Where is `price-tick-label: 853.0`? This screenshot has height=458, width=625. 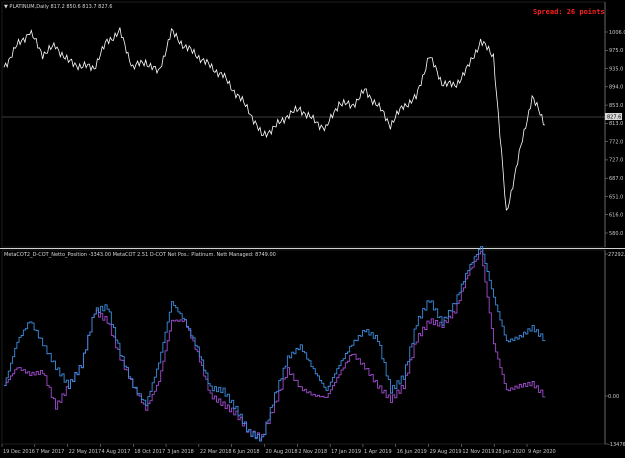
price-tick-label: 853.0 is located at coordinates (616, 106).